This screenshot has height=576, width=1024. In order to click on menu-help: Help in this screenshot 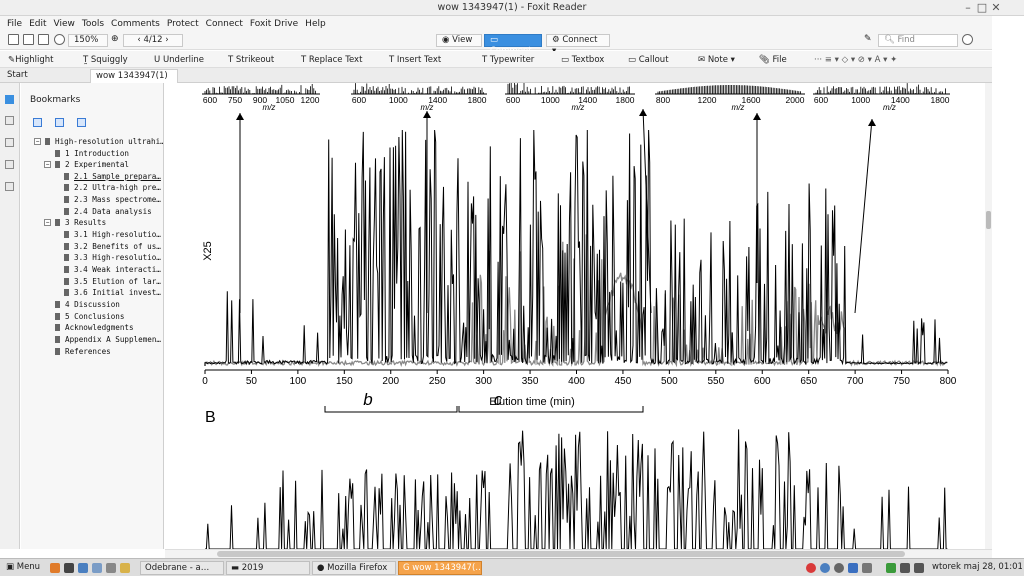, I will do `click(315, 24)`.